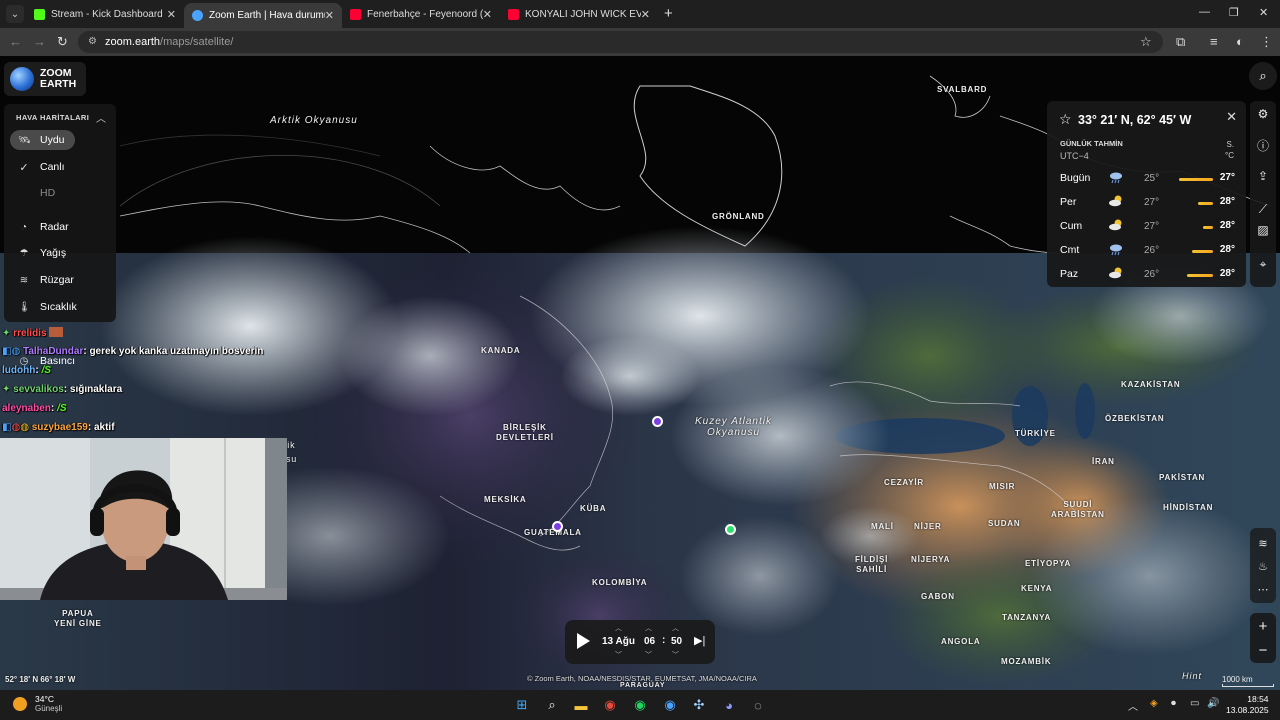  Describe the element at coordinates (42, 167) in the screenshot. I see `layer-live: ✓ Canlı` at that location.